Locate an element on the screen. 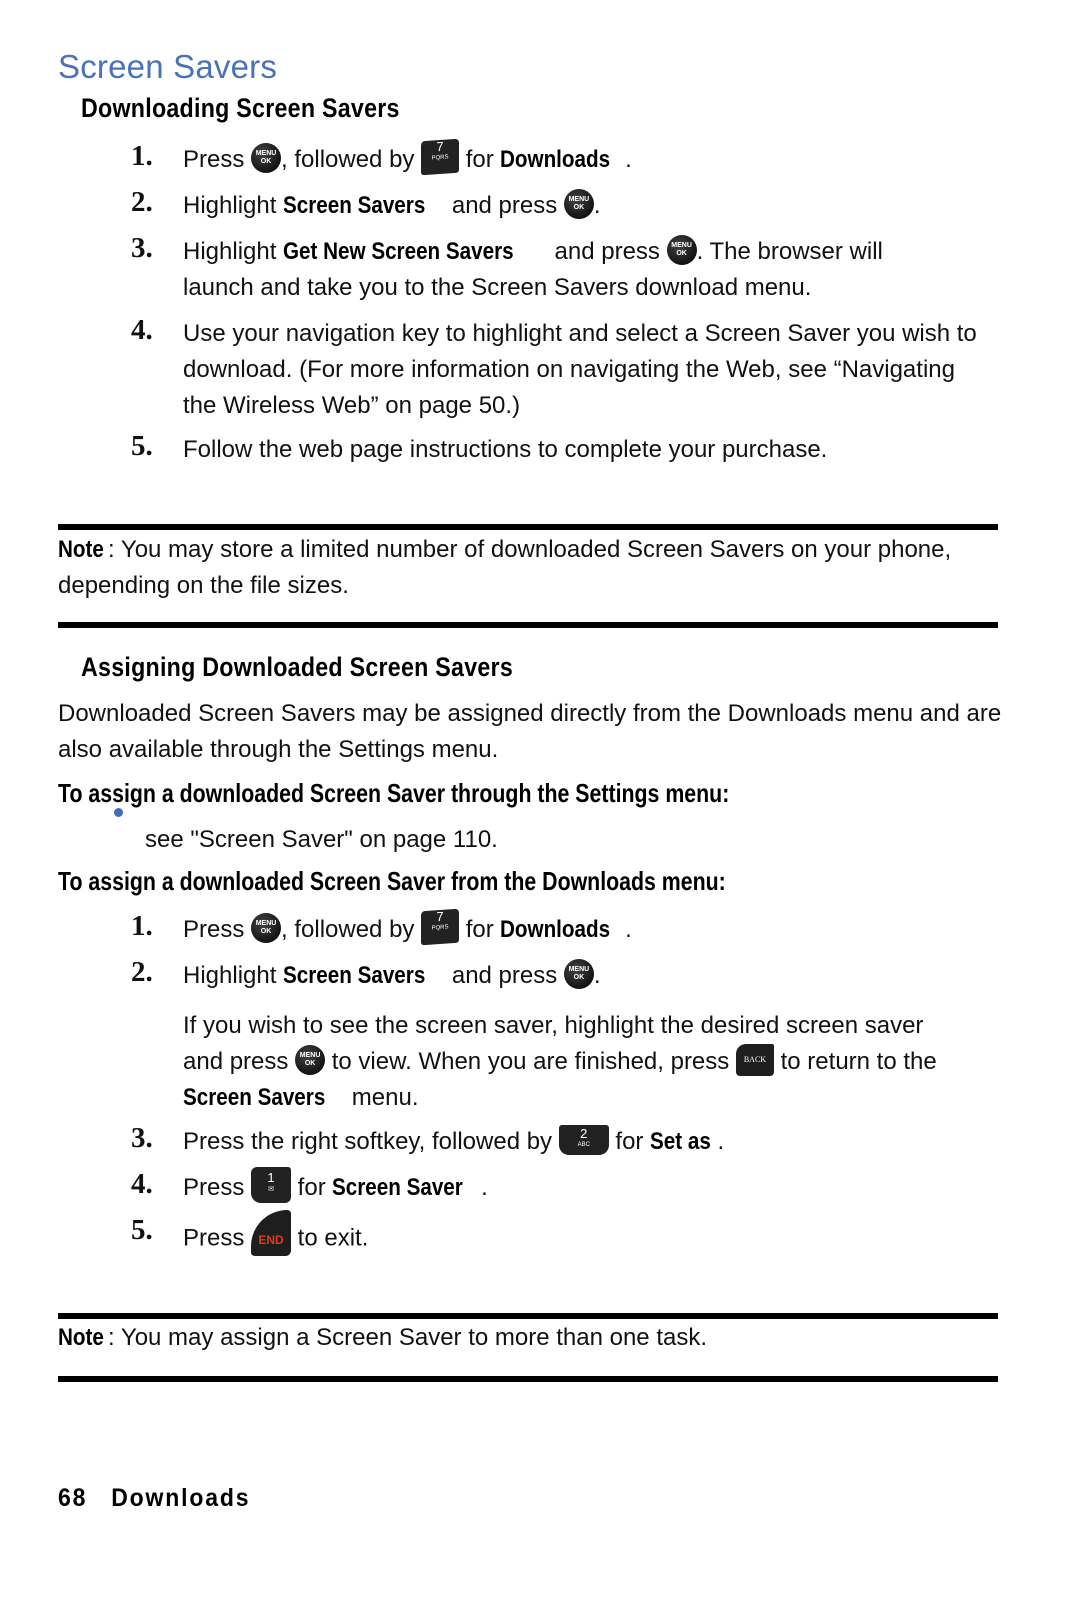 Image resolution: width=1080 pixels, height=1622 pixels. section-heading-assigning: Assigning Downloaded Screen Savers is located at coordinates (297, 667).